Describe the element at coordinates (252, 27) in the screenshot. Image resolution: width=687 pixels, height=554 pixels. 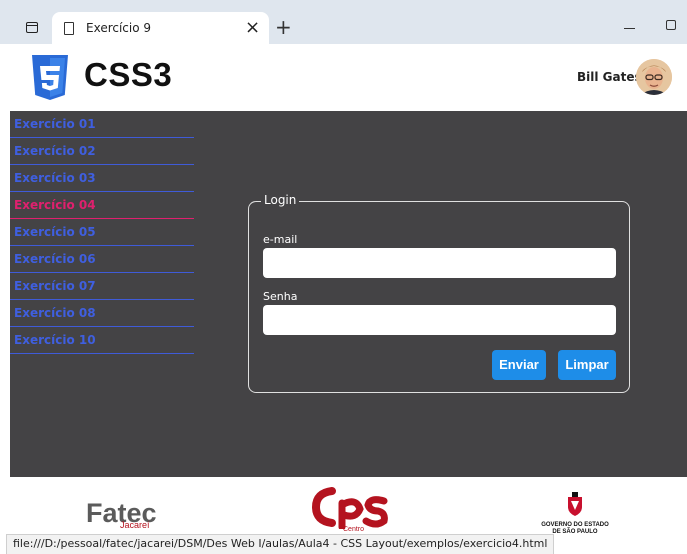
I see `tab-close-icon: ×` at that location.